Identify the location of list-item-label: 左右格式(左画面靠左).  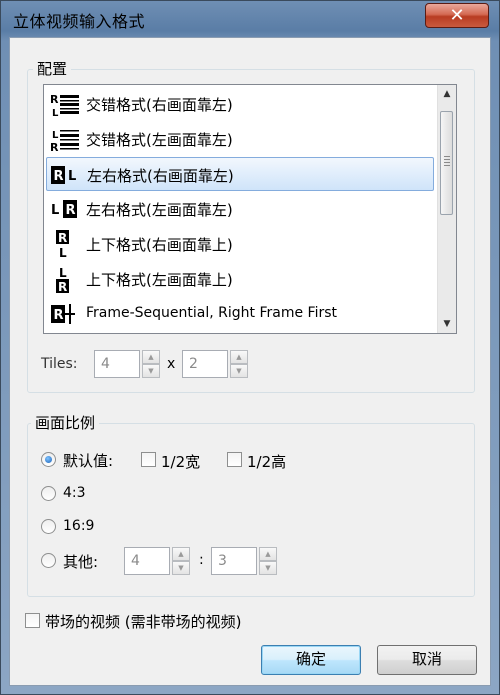
(159, 210).